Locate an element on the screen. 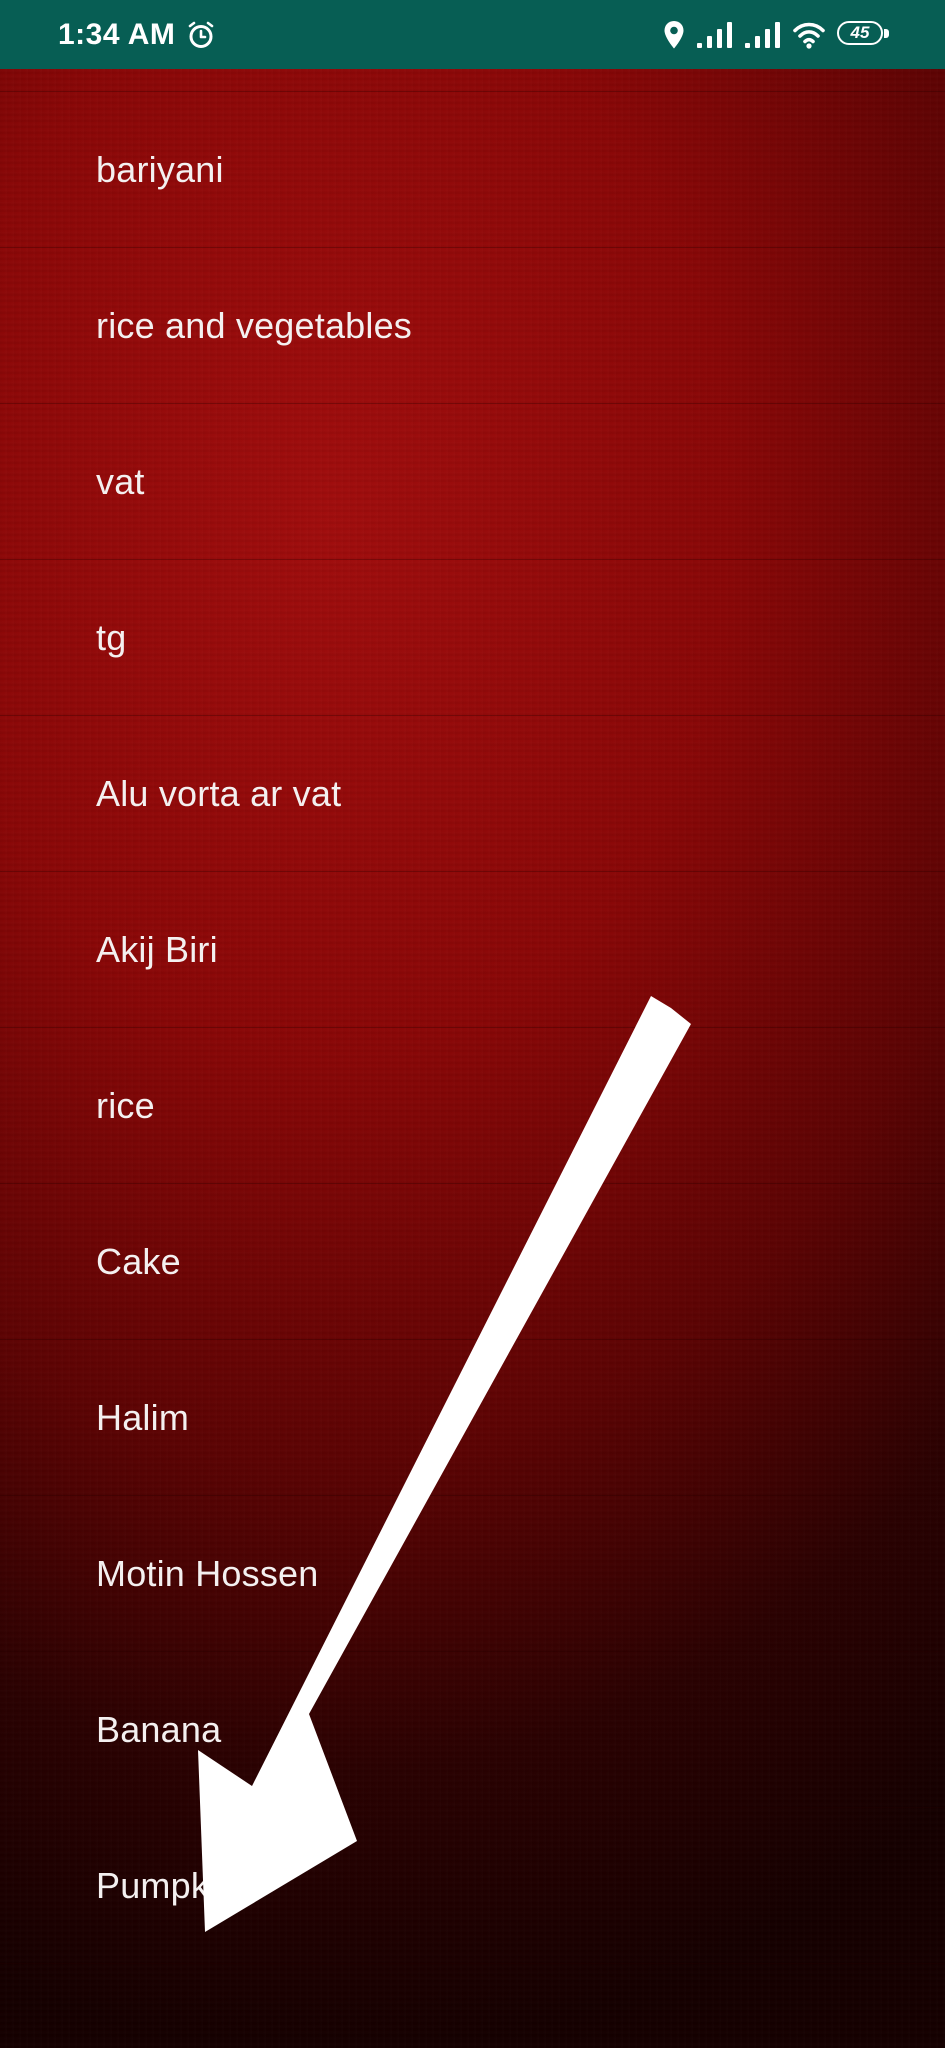 The height and width of the screenshot is (2048, 945). list-item: Cake is located at coordinates (472, 1262).